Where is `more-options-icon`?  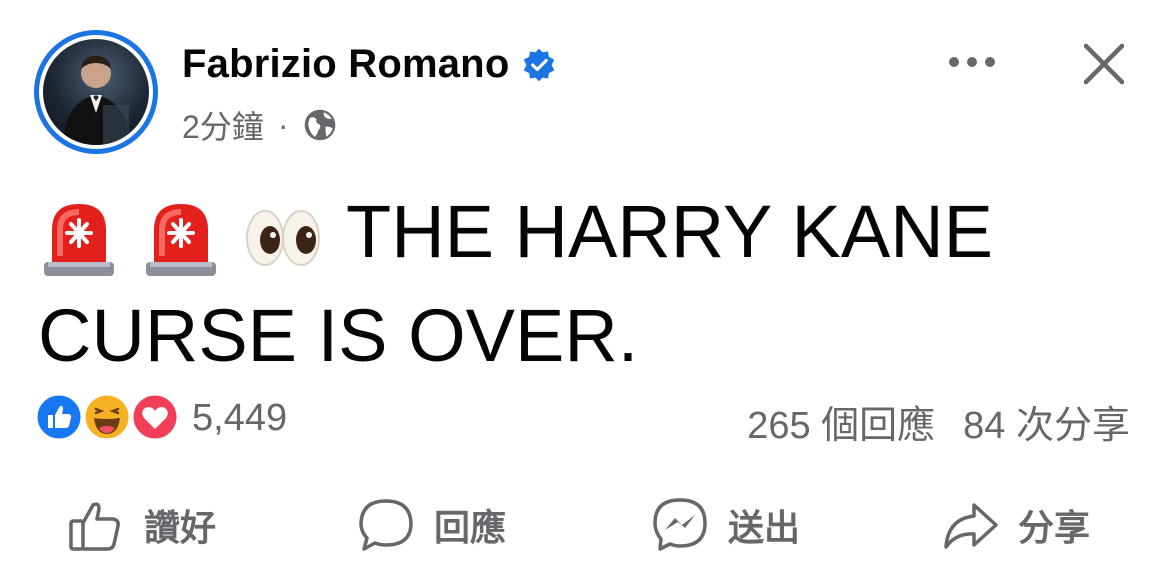
more-options-icon is located at coordinates (972, 62).